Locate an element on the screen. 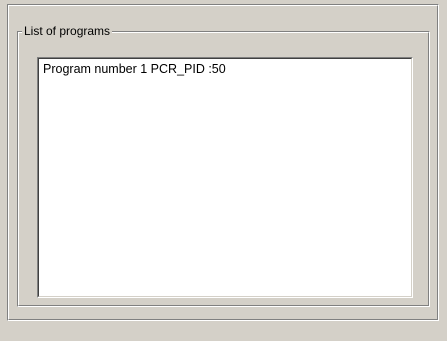  list-item: Program number 1 PCR_PID :50 is located at coordinates (134, 69).